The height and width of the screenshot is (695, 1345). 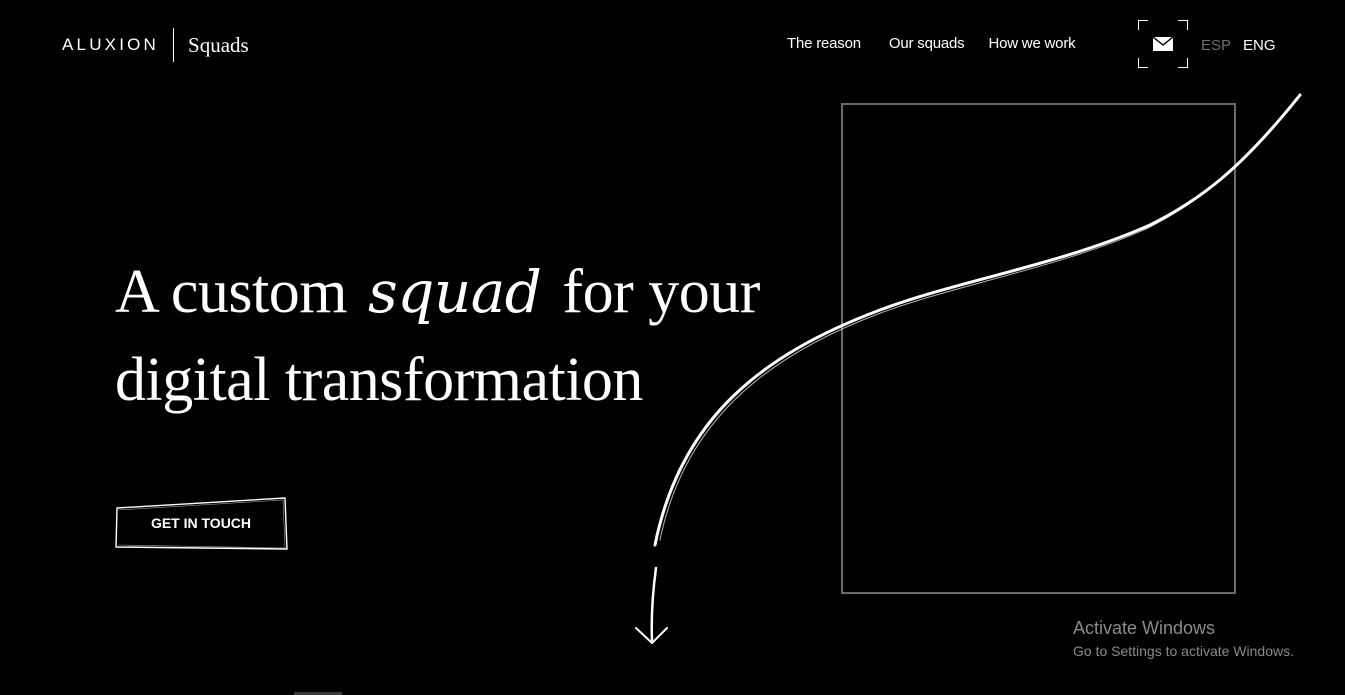 What do you see at coordinates (379, 380) in the screenshot?
I see `hero-title-line2: digital transformation` at bounding box center [379, 380].